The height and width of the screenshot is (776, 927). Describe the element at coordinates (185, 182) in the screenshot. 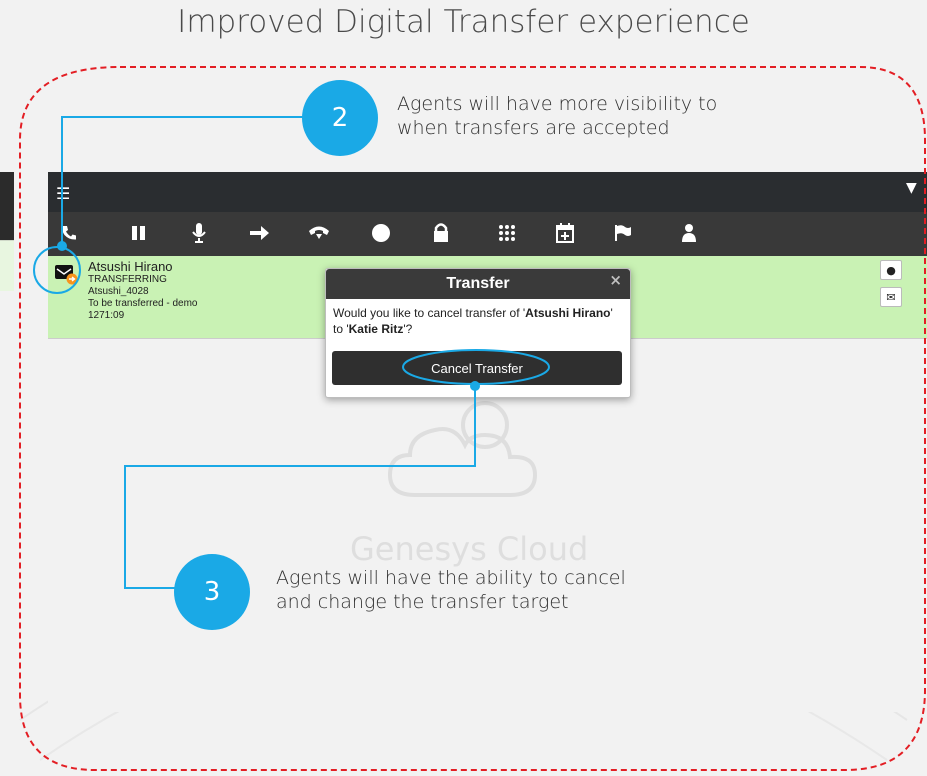

I see `callout-2-connector` at that location.